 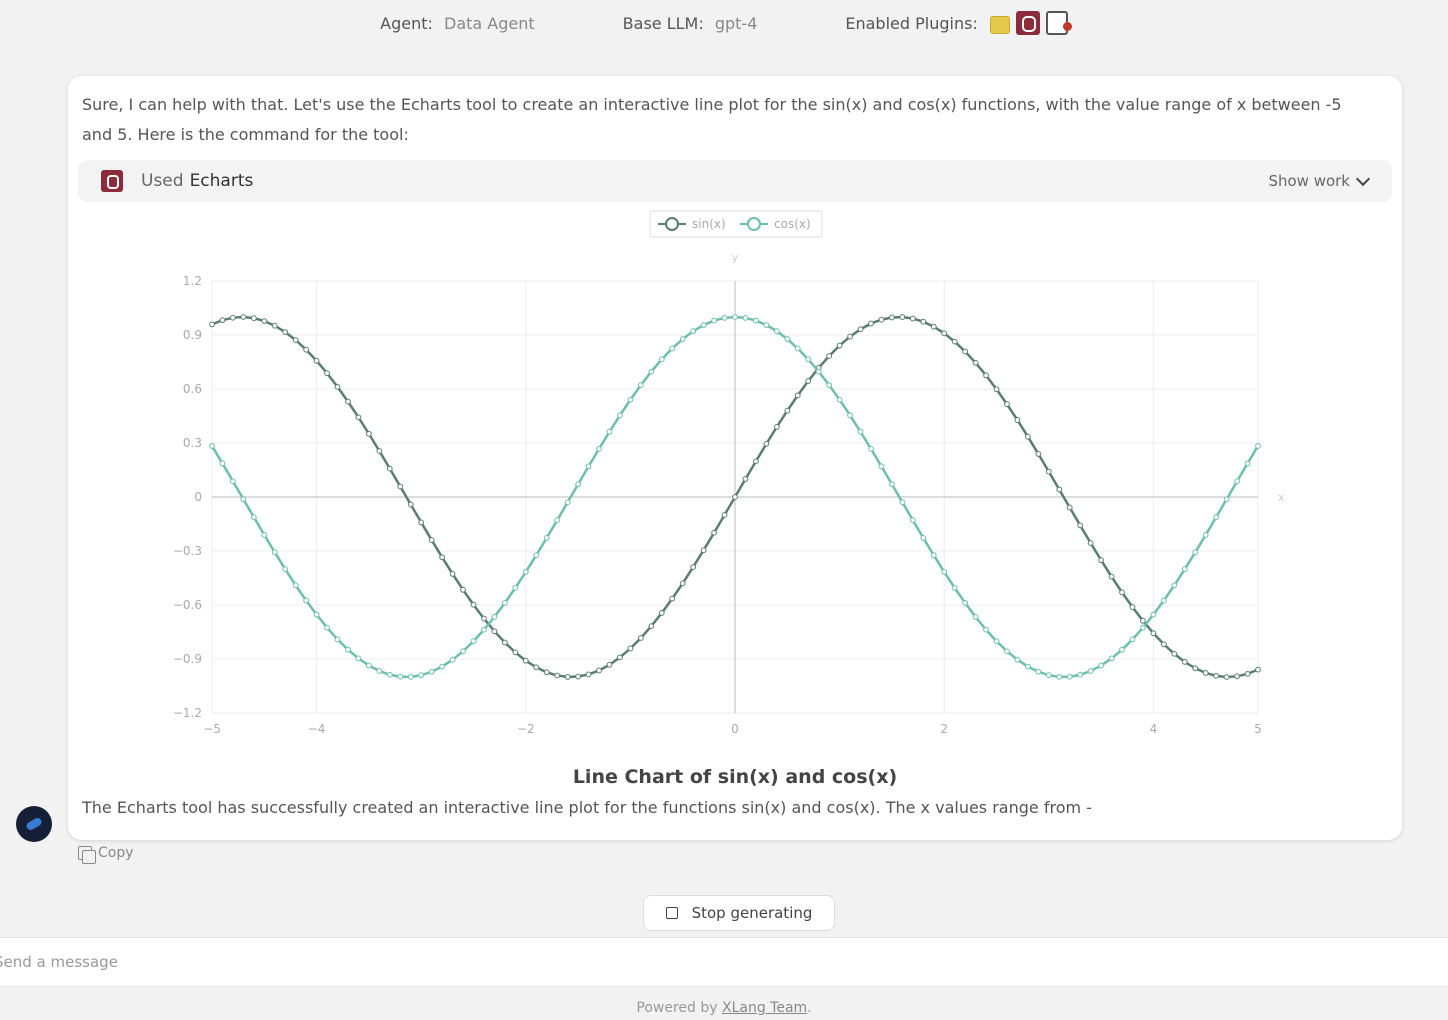 What do you see at coordinates (999, 25) in the screenshot?
I see `file-plugin-icon` at bounding box center [999, 25].